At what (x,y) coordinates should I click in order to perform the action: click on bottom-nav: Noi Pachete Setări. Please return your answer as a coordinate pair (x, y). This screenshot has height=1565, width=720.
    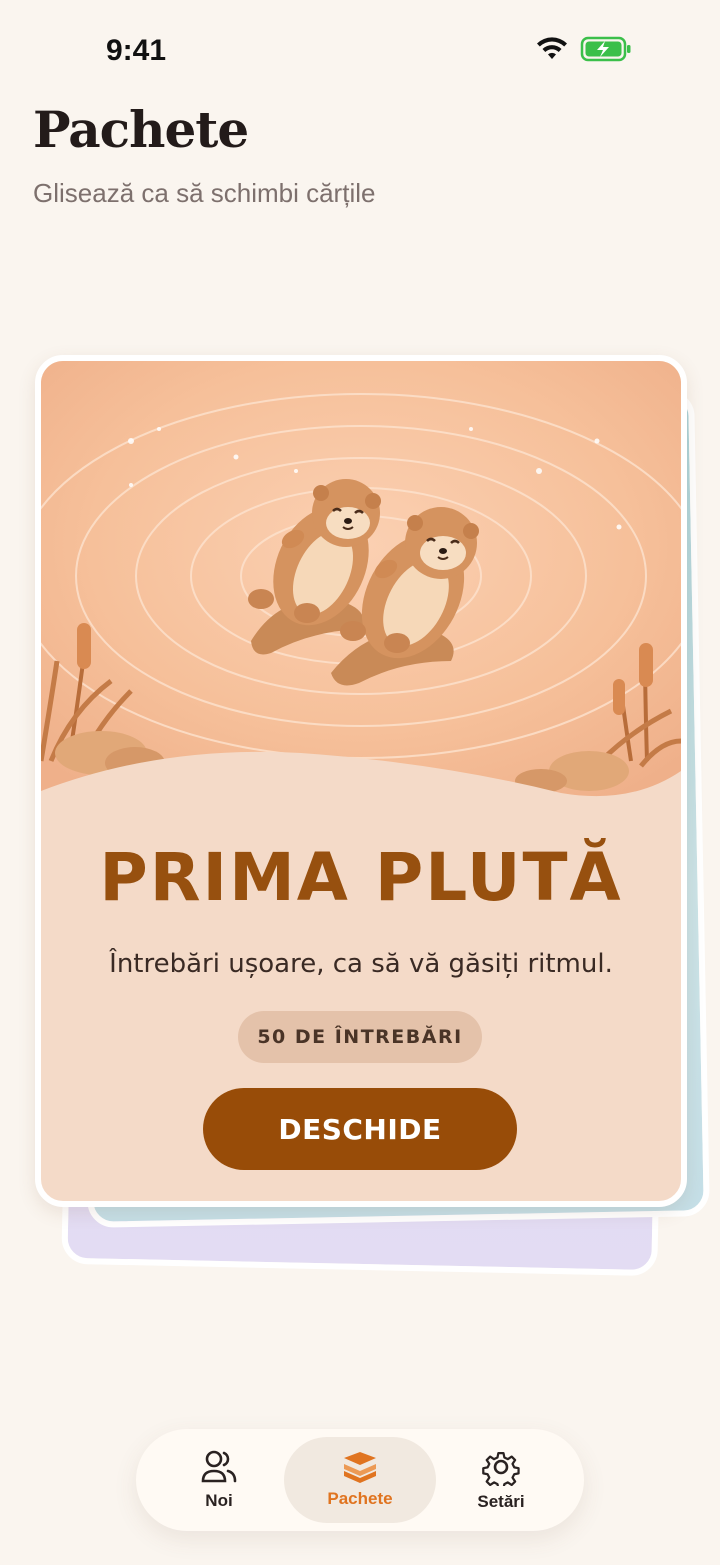
    Looking at the image, I should click on (360, 1480).